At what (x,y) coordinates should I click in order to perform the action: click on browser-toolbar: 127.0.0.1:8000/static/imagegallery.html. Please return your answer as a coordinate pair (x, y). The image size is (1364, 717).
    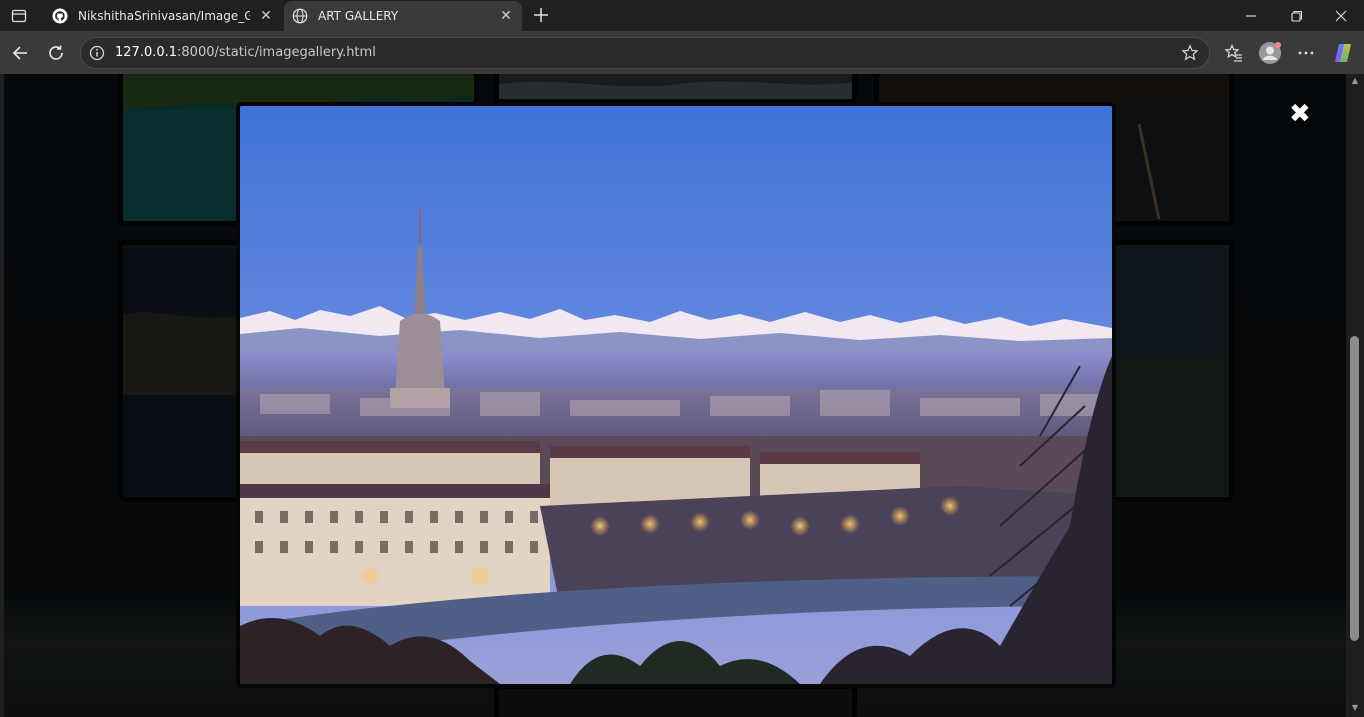
    Looking at the image, I should click on (682, 52).